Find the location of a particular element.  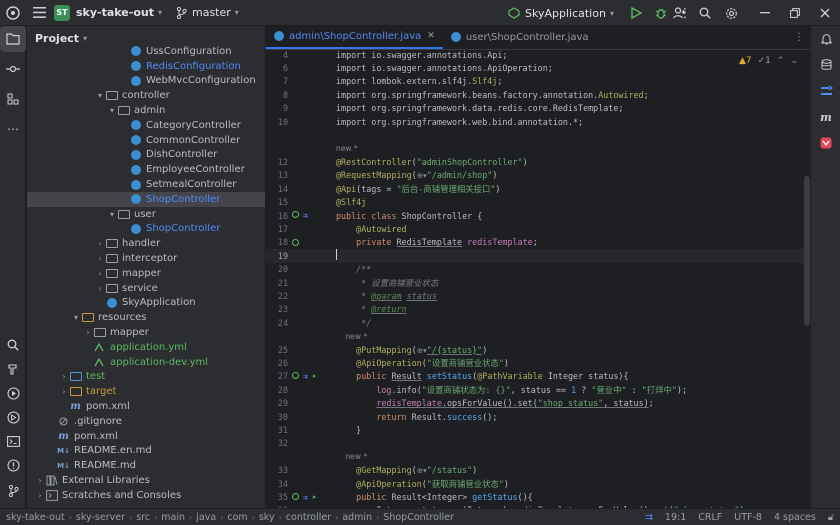

settings-gear-icon is located at coordinates (731, 13).